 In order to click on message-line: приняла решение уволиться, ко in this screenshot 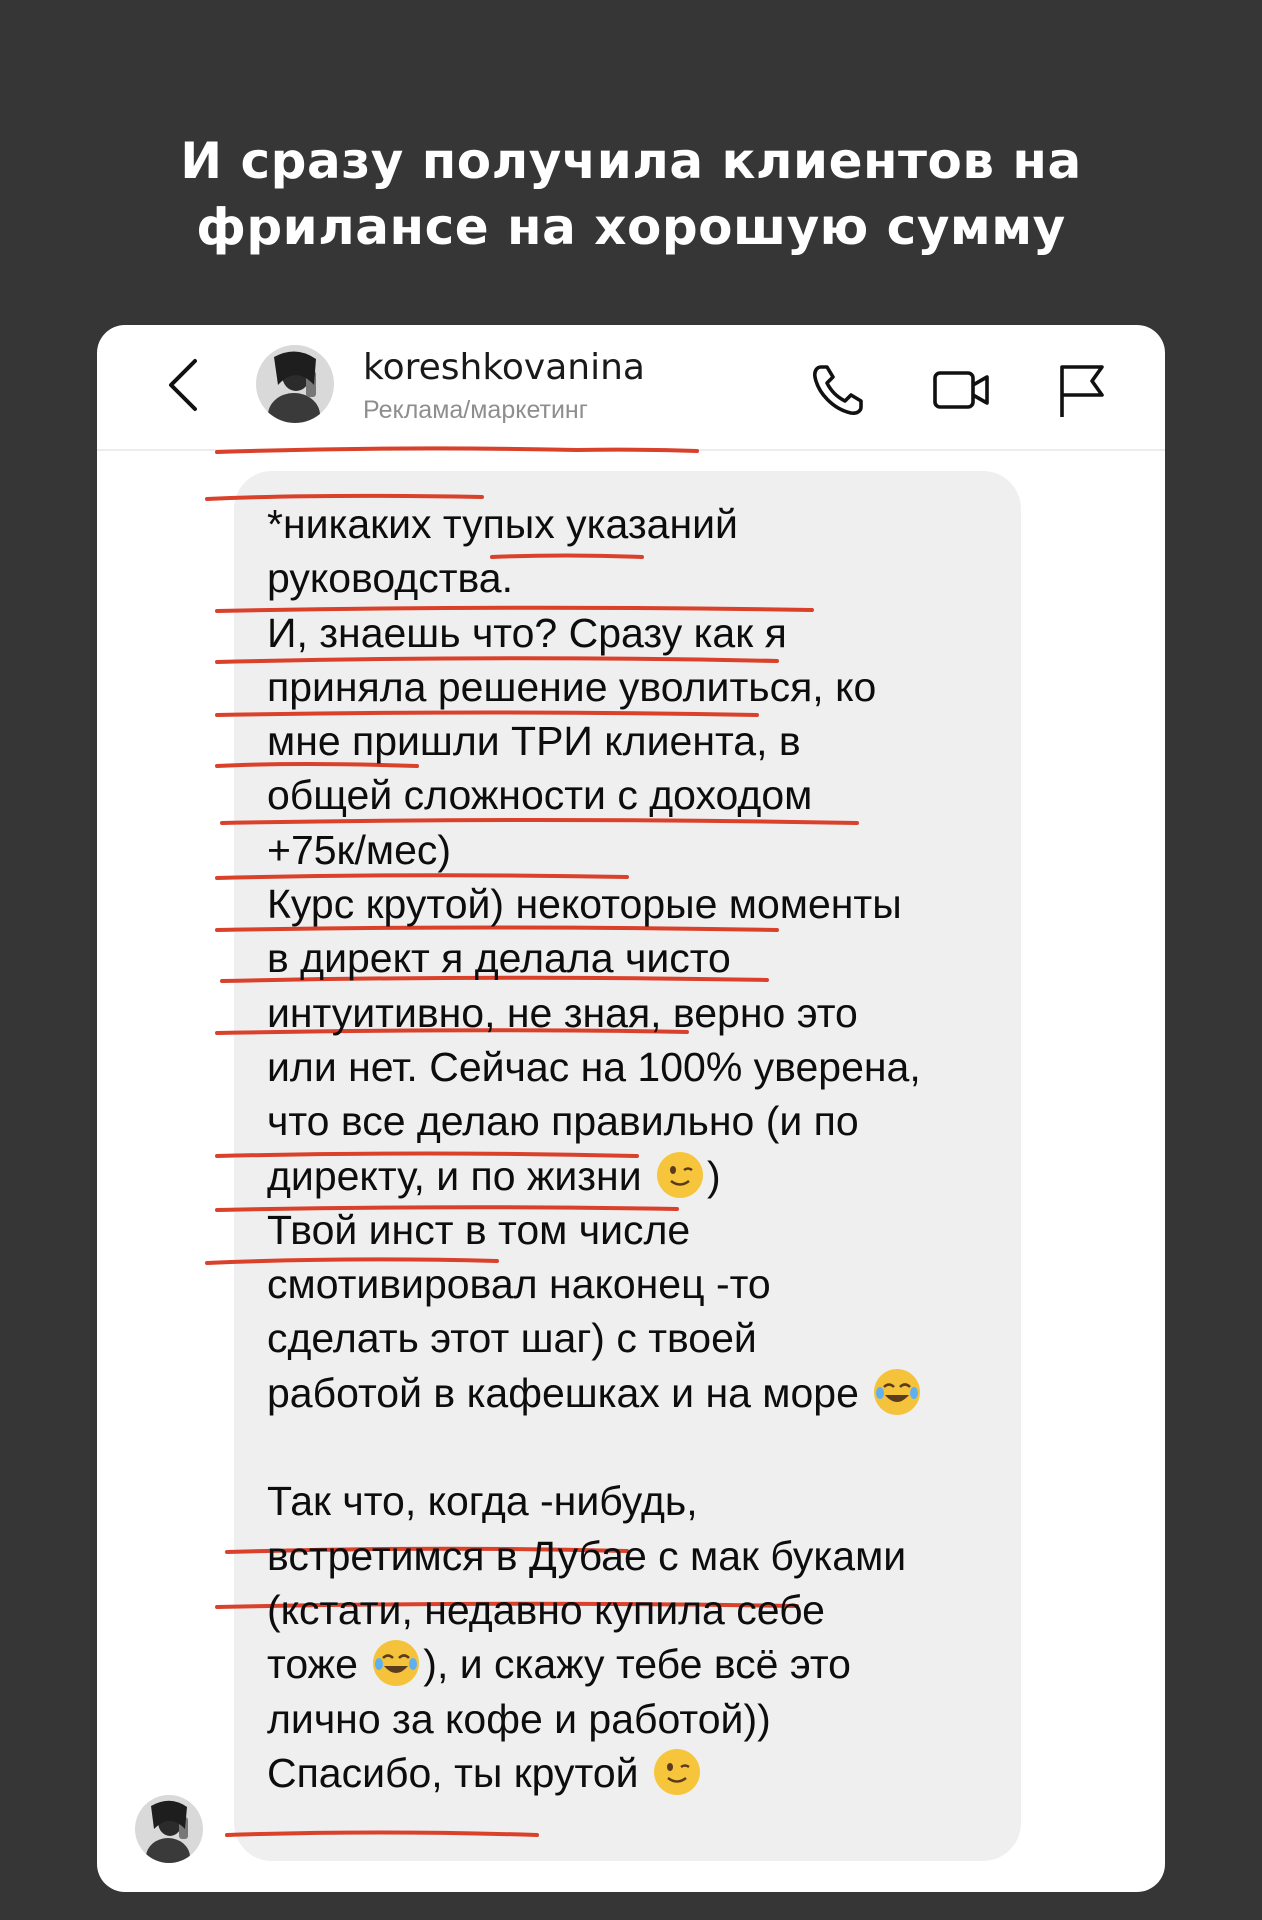, I will do `click(572, 686)`.